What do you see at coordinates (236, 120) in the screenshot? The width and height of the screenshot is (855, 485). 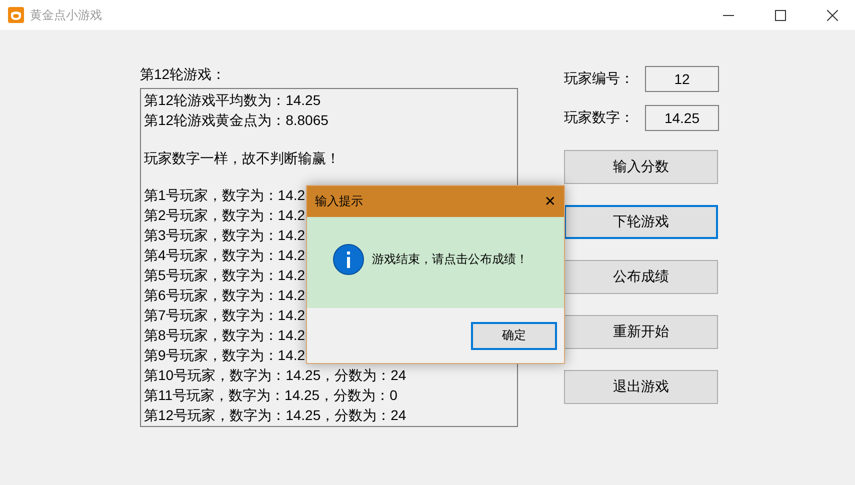 I see `log-line: 第12轮游戏黄金点为：8.8065` at bounding box center [236, 120].